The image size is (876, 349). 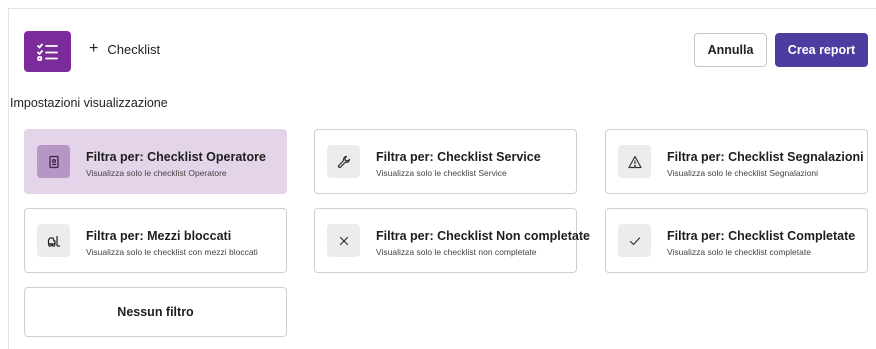 I want to click on badge-icon, so click(x=53, y=161).